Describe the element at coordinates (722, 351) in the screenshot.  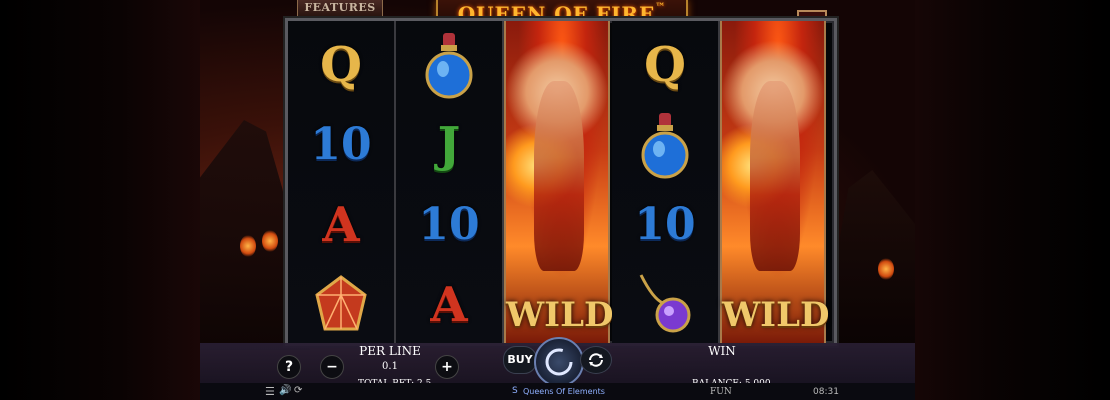
I see `win-label: WIN` at that location.